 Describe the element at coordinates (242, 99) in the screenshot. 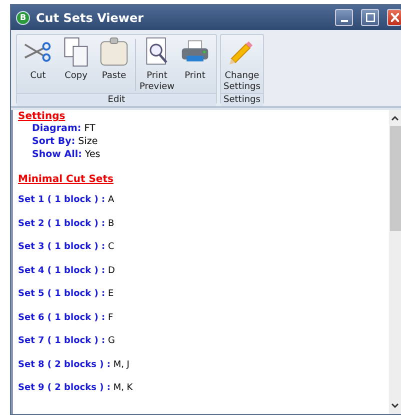

I see `group-label: Settings` at that location.